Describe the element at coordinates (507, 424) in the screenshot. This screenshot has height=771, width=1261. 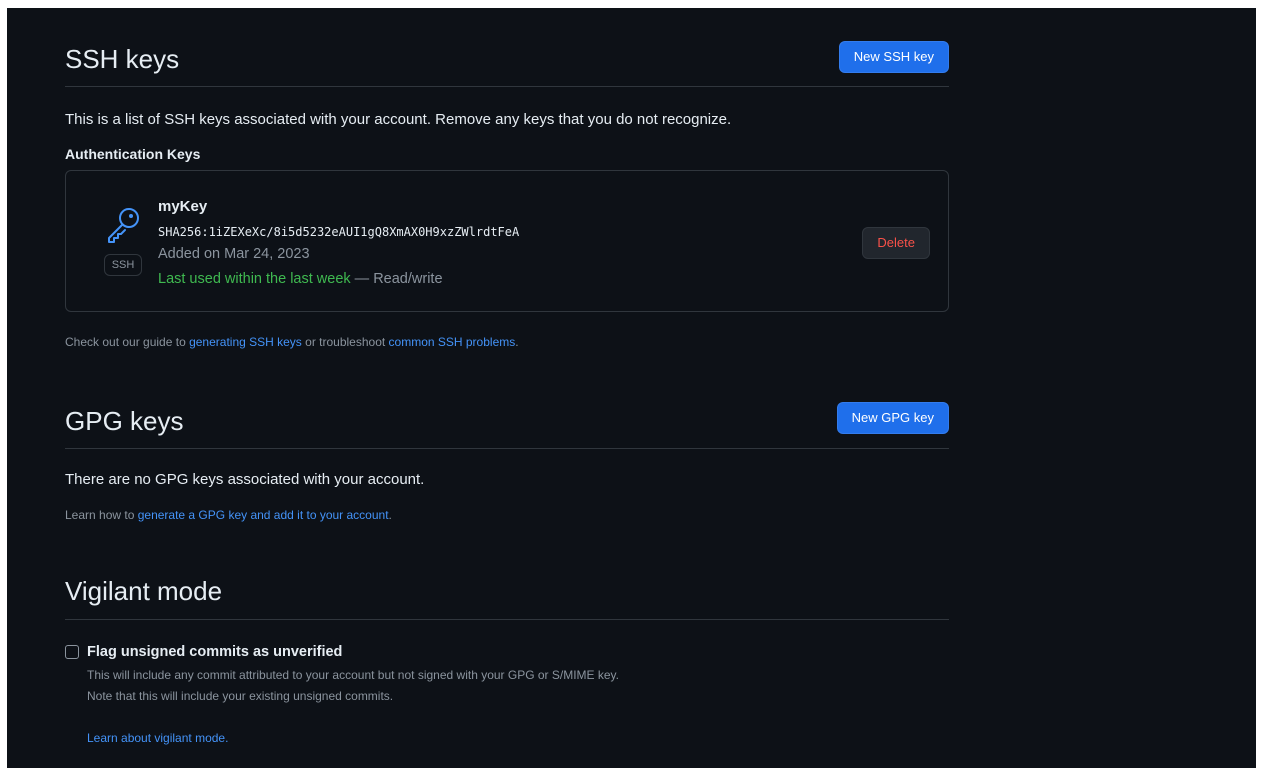
I see `gpg-keys-header: GPG keys New GPG key` at that location.